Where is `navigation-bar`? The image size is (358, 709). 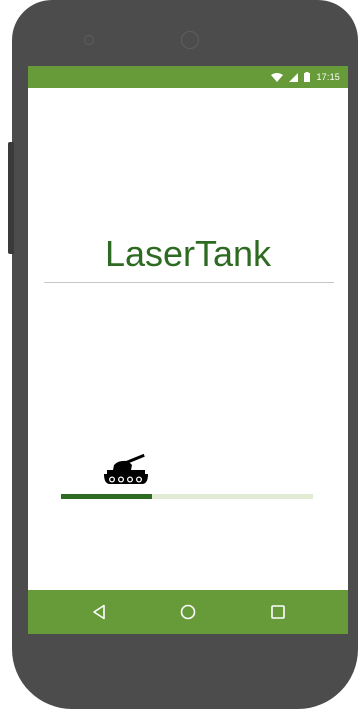 navigation-bar is located at coordinates (188, 612).